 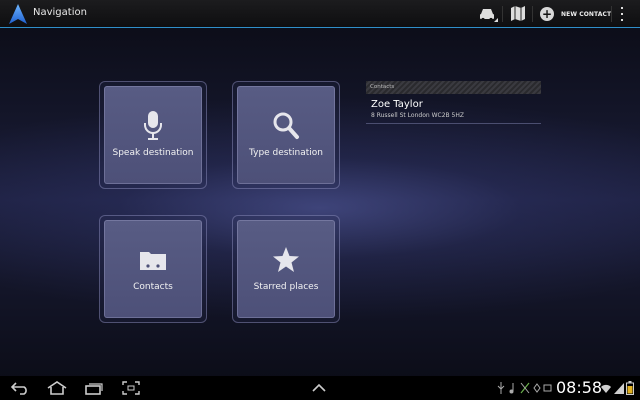 What do you see at coordinates (286, 259) in the screenshot?
I see `star-icon` at bounding box center [286, 259].